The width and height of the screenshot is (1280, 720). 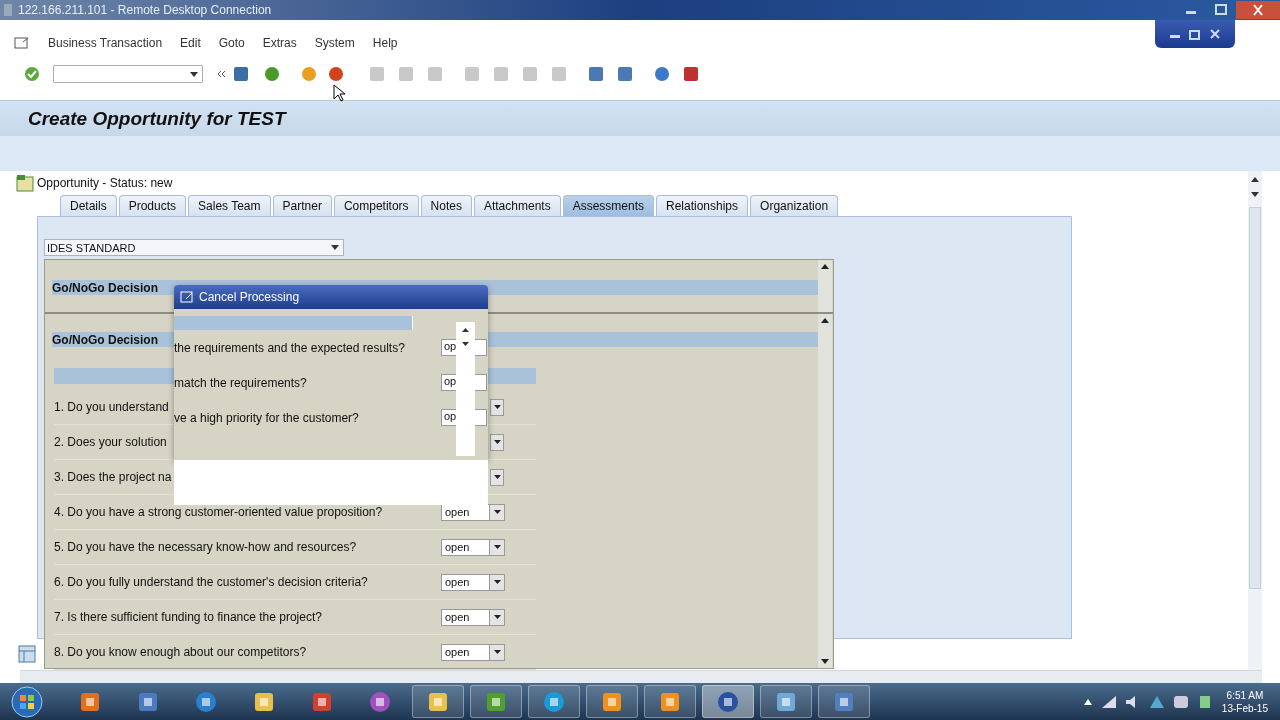 I want to click on collapse-icon, so click(x=221, y=74).